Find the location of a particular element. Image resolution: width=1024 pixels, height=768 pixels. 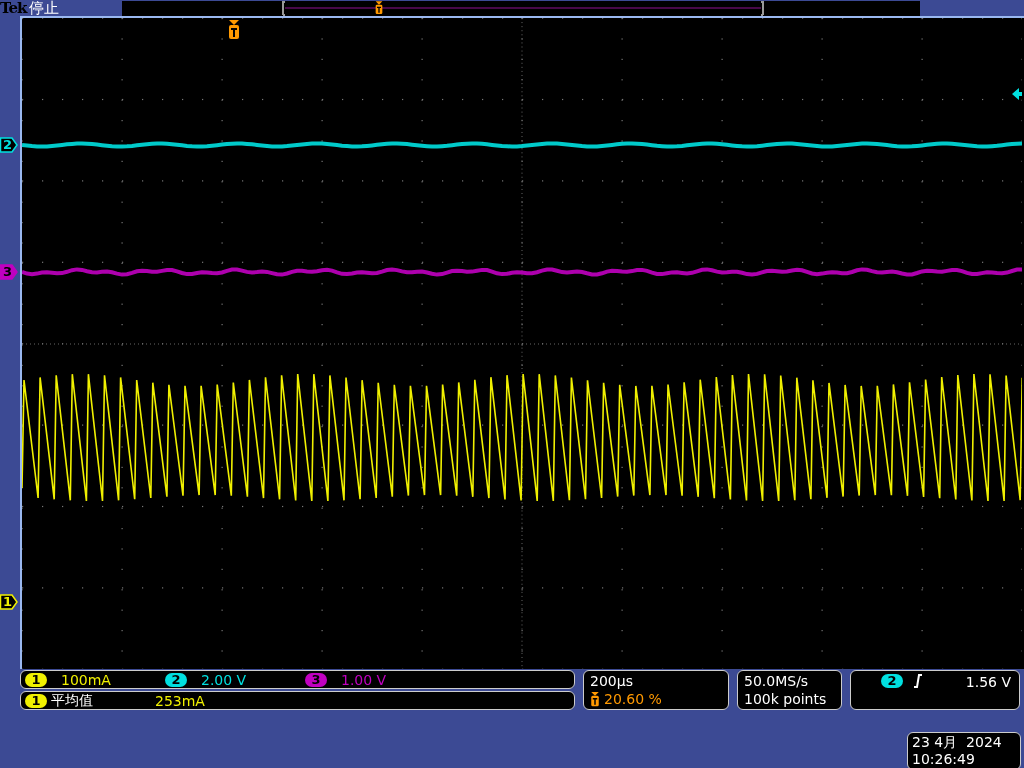

channel-scale: 2.00 V is located at coordinates (224, 679).